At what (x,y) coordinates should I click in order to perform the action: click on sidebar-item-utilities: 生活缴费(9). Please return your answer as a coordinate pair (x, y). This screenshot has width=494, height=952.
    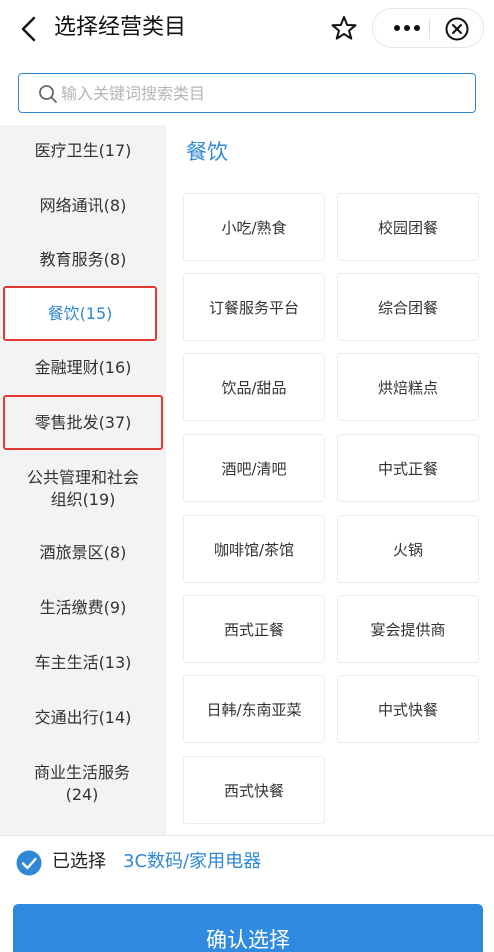
    Looking at the image, I should click on (83, 608).